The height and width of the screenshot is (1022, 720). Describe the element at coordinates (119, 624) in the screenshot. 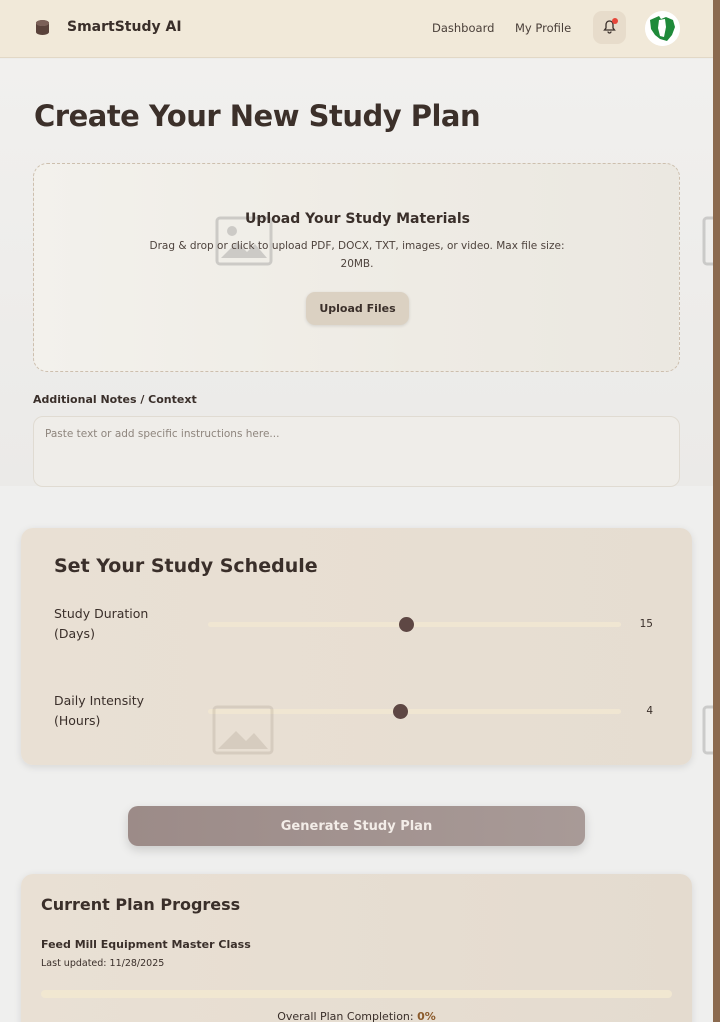

I see `duration-label: Study Duration (Days)` at that location.